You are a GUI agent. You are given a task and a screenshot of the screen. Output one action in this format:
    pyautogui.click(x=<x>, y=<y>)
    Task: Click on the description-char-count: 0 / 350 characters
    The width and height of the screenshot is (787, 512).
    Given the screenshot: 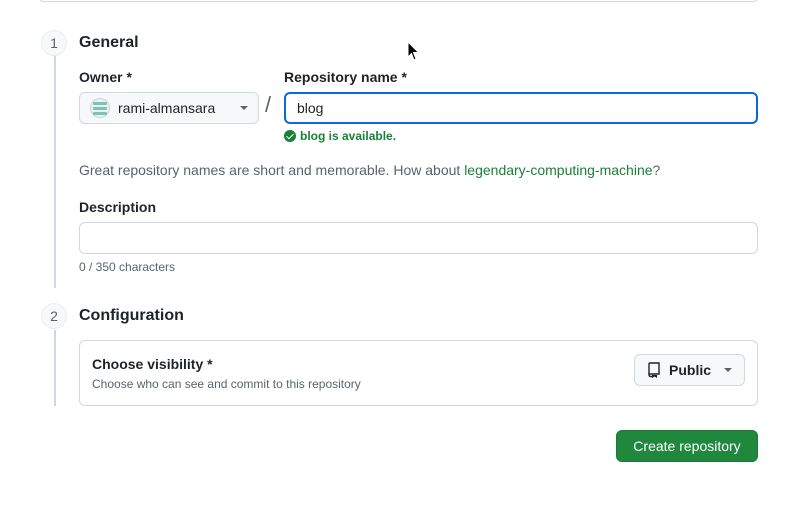 What is the action you would take?
    pyautogui.click(x=127, y=267)
    